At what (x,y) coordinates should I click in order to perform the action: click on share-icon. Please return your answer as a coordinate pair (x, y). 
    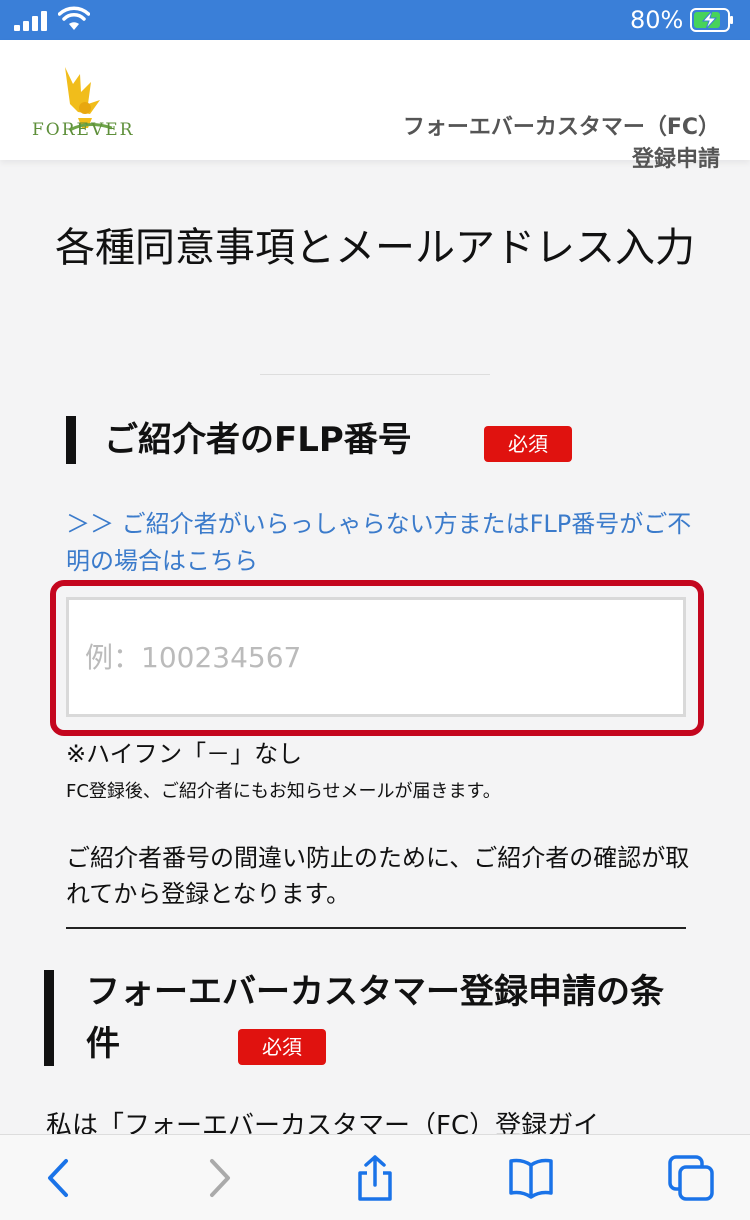
    Looking at the image, I should click on (375, 1178).